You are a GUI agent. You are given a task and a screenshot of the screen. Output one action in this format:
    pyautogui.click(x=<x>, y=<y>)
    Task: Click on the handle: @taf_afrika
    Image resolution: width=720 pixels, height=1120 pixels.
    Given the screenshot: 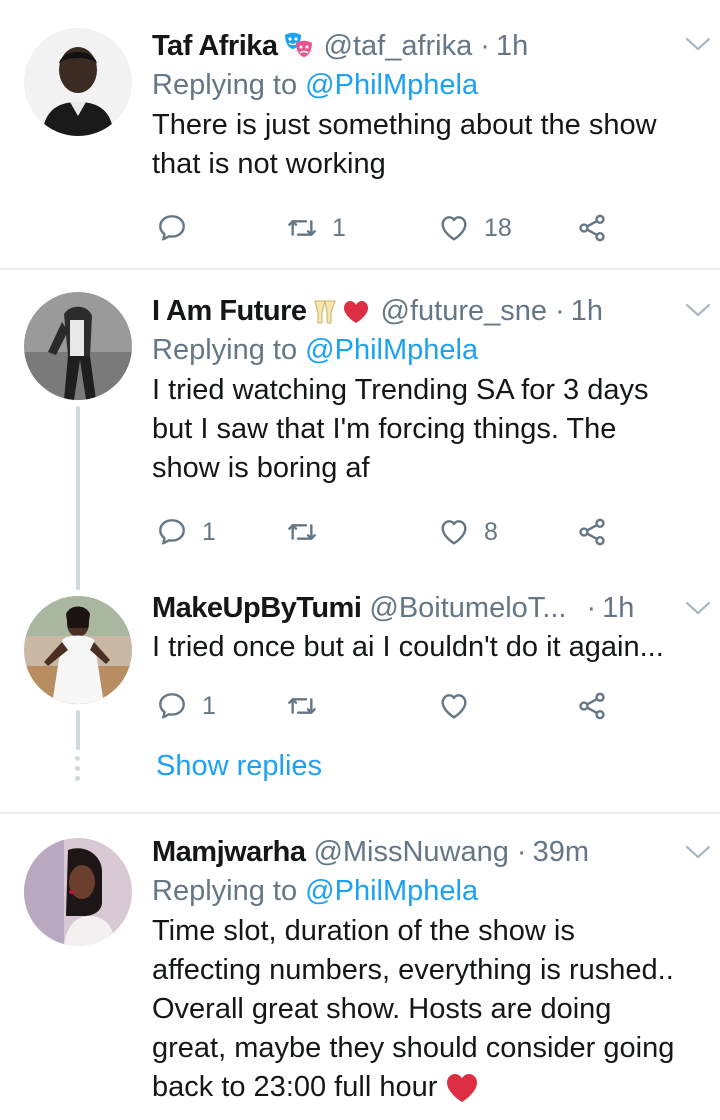 What is the action you would take?
    pyautogui.click(x=398, y=46)
    